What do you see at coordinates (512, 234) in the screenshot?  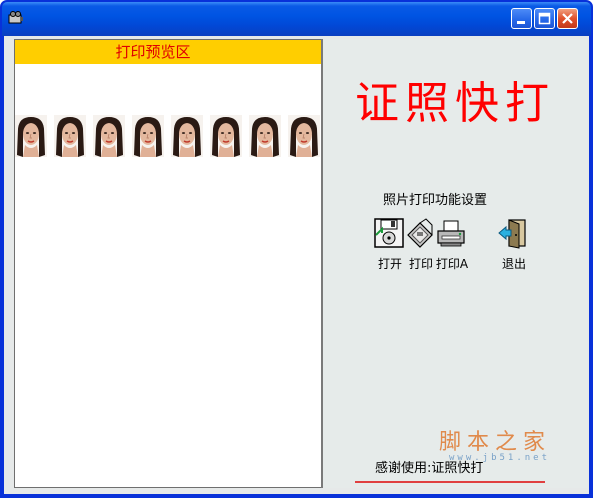 I see `exit-door-icon` at bounding box center [512, 234].